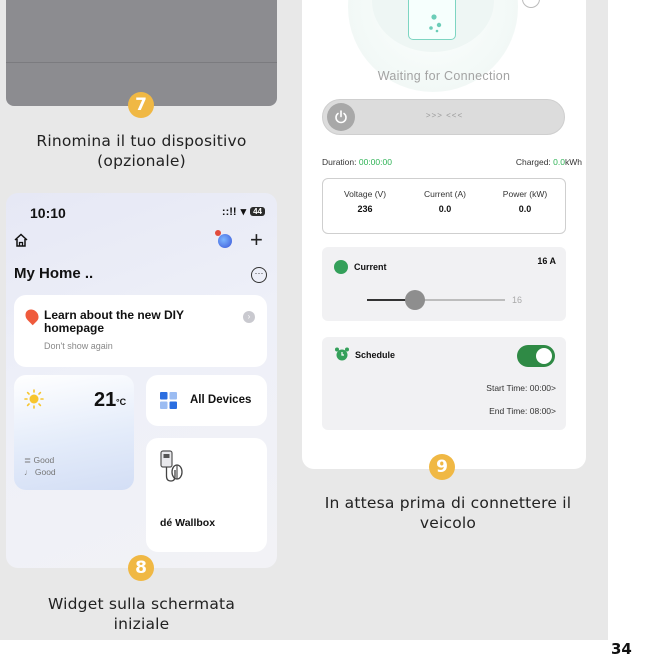  Describe the element at coordinates (559, 162) in the screenshot. I see `charged-value: 0.0` at that location.